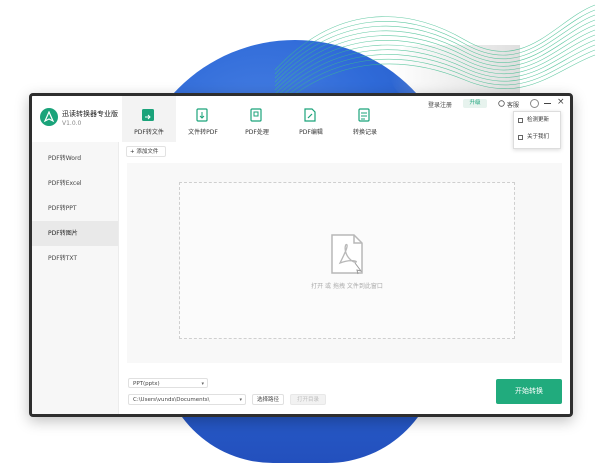 The height and width of the screenshot is (463, 600). What do you see at coordinates (75, 233) in the screenshot?
I see `sidebar-item-pdf-to-image: PDF转图片` at bounding box center [75, 233].